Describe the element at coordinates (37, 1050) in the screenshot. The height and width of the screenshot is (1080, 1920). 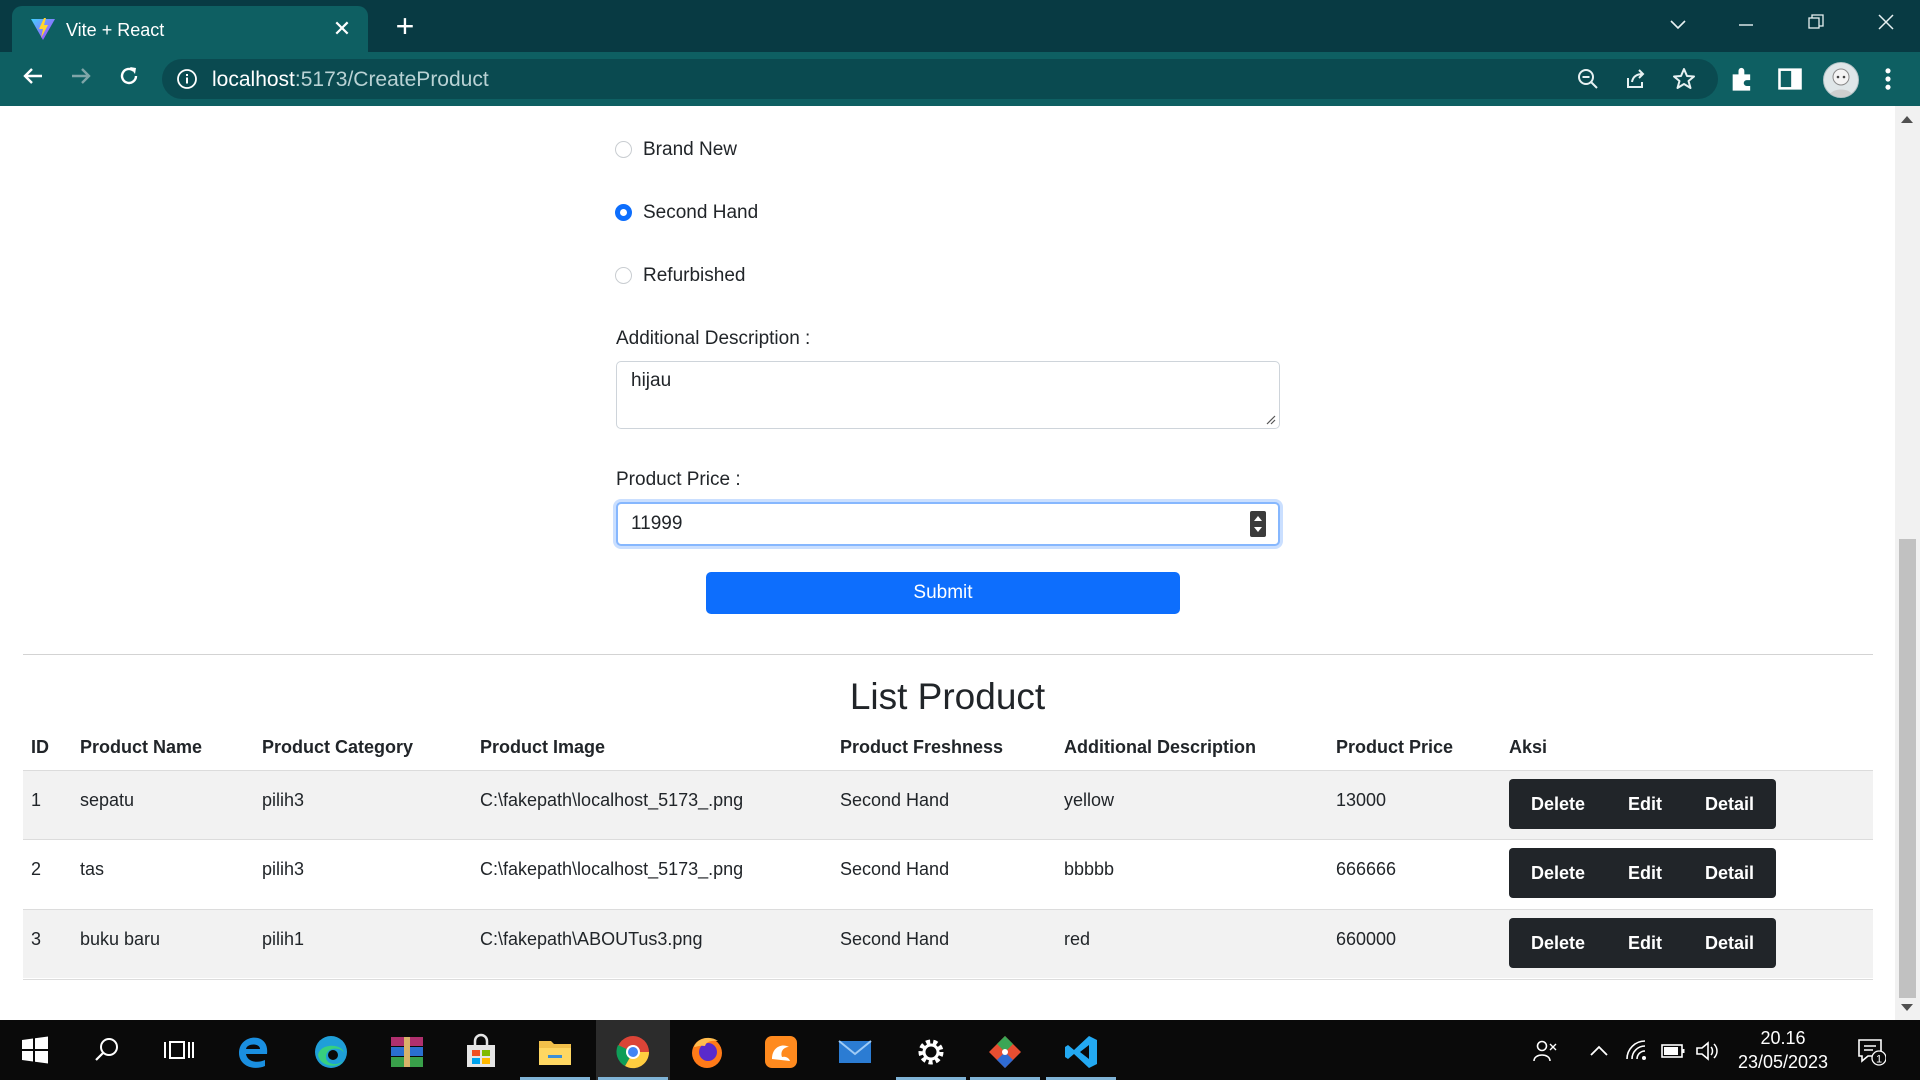
I see `start-icon` at that location.